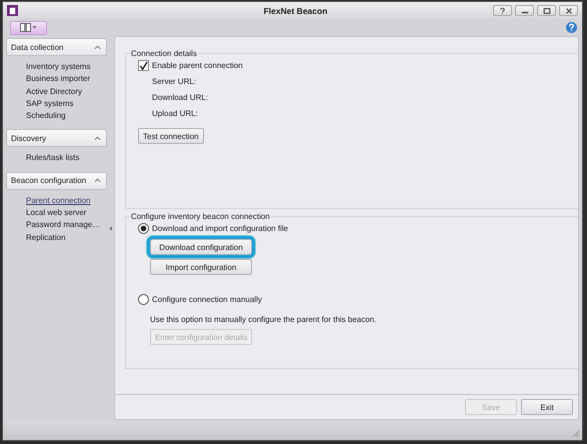 This screenshot has width=587, height=444. Describe the element at coordinates (175, 114) in the screenshot. I see `field-label: Upload URL:` at that location.